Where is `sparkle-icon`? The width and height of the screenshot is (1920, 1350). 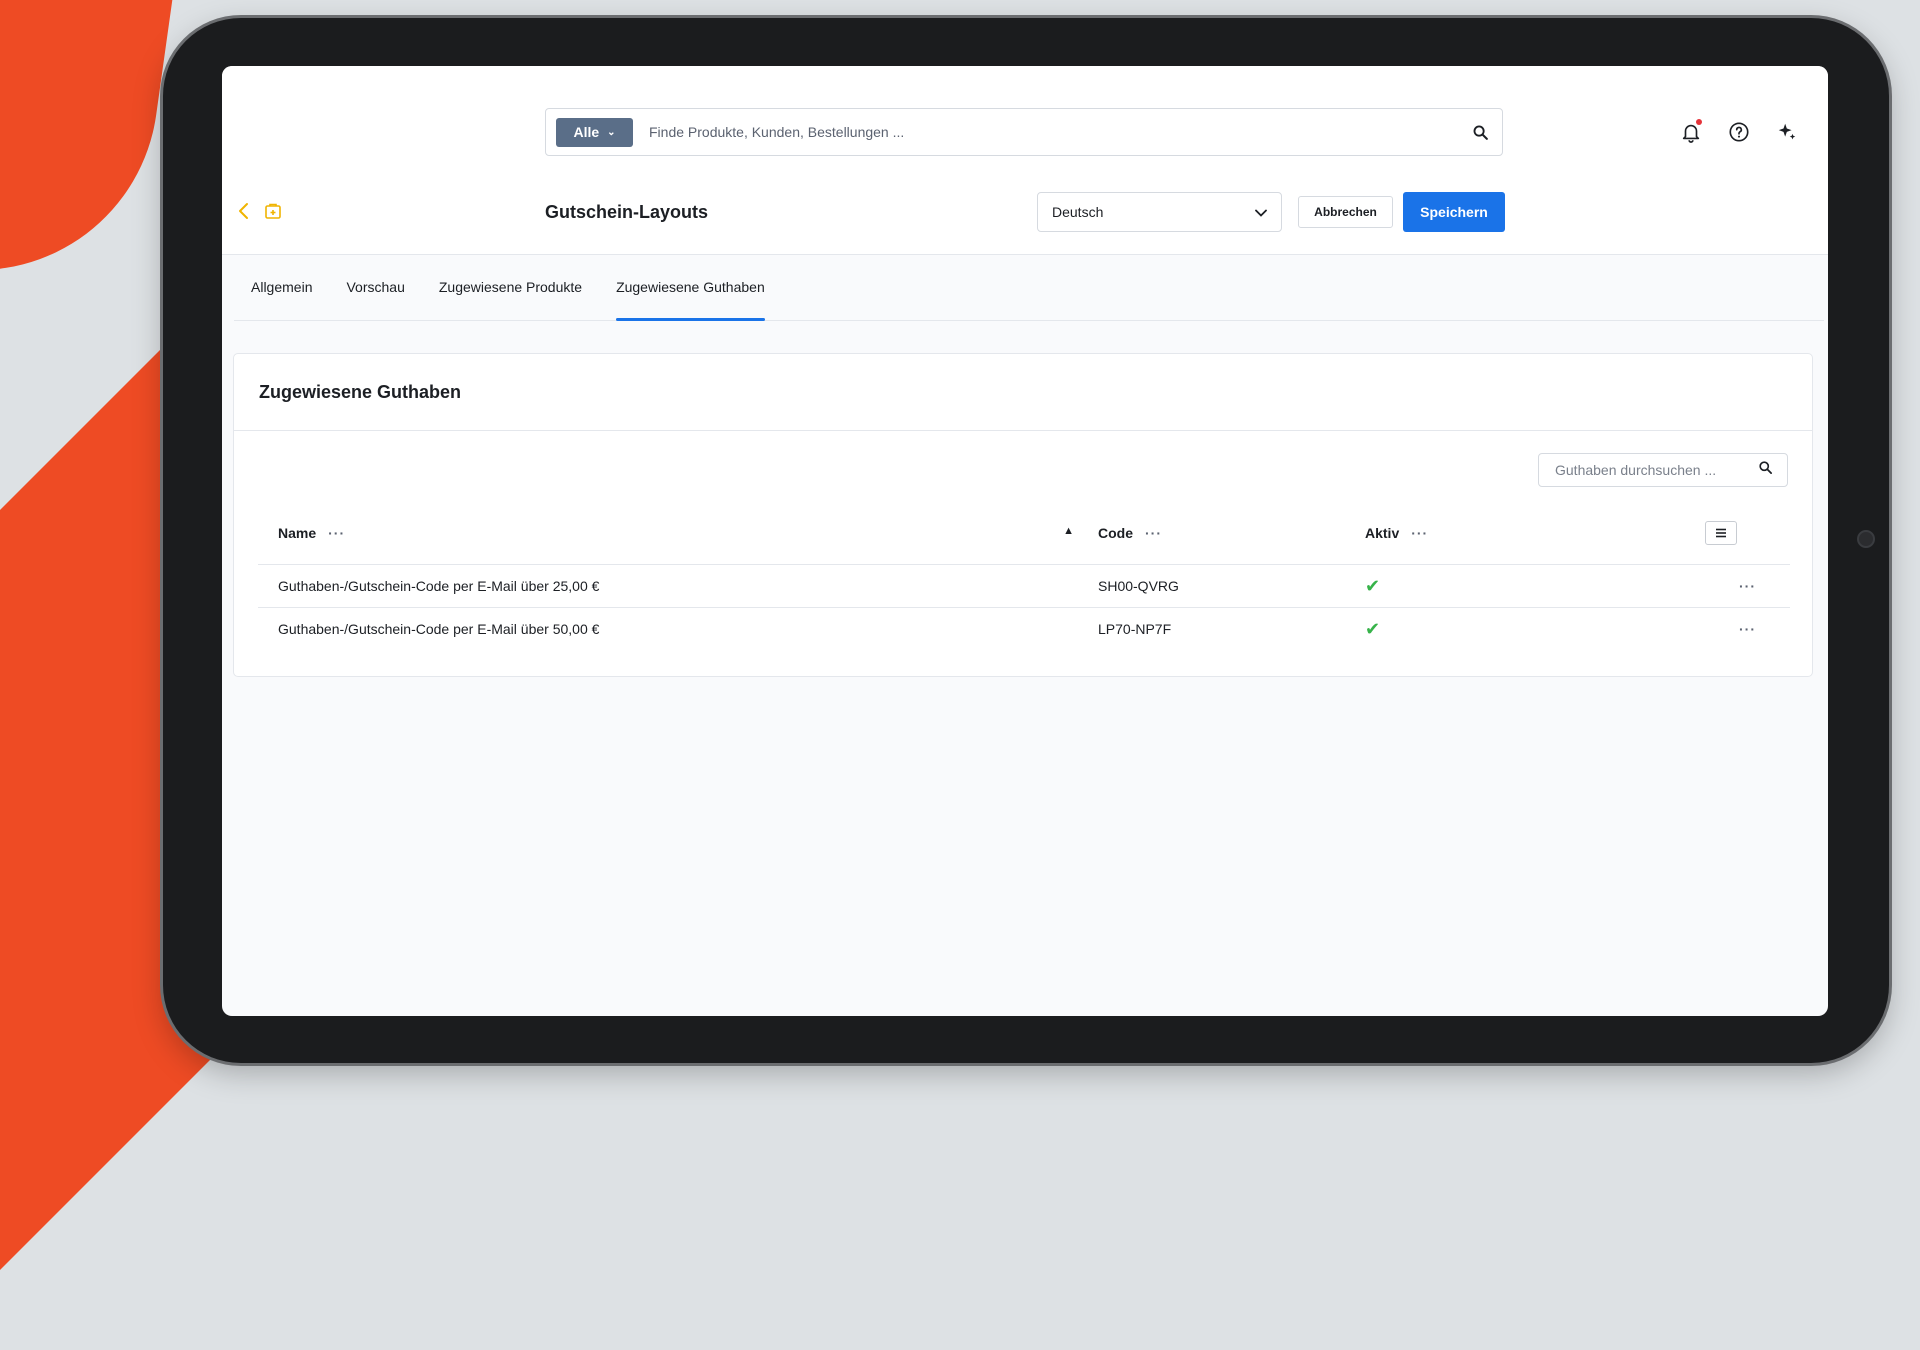 sparkle-icon is located at coordinates (1787, 132).